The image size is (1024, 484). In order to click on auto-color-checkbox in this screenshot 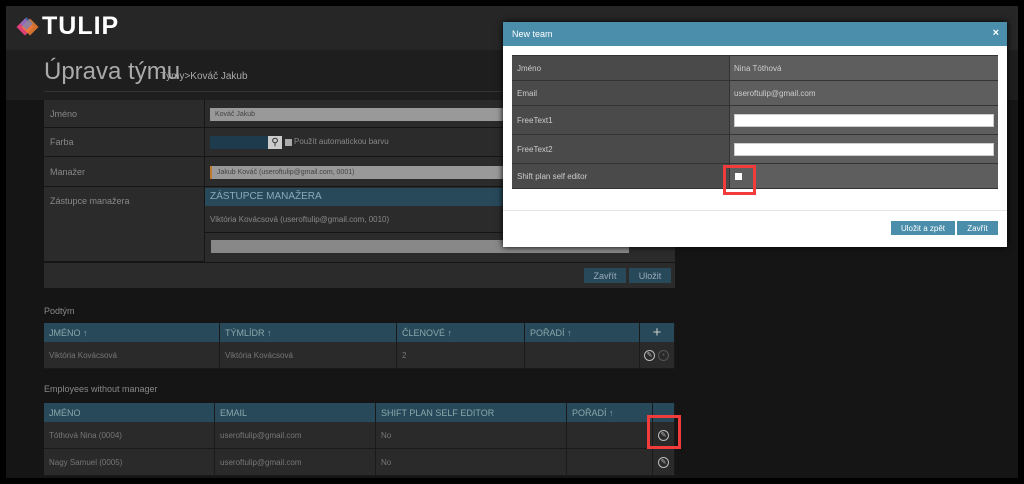, I will do `click(288, 142)`.